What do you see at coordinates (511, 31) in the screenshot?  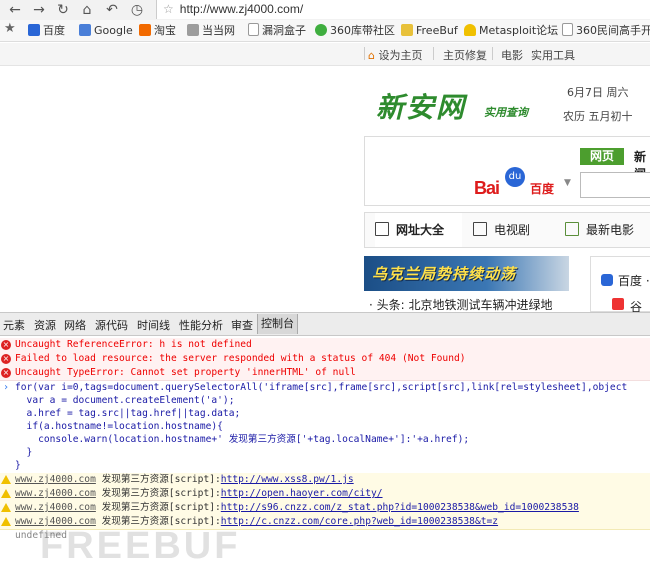 I see `bookmark-metasploit: Metasploit论坛` at bounding box center [511, 31].